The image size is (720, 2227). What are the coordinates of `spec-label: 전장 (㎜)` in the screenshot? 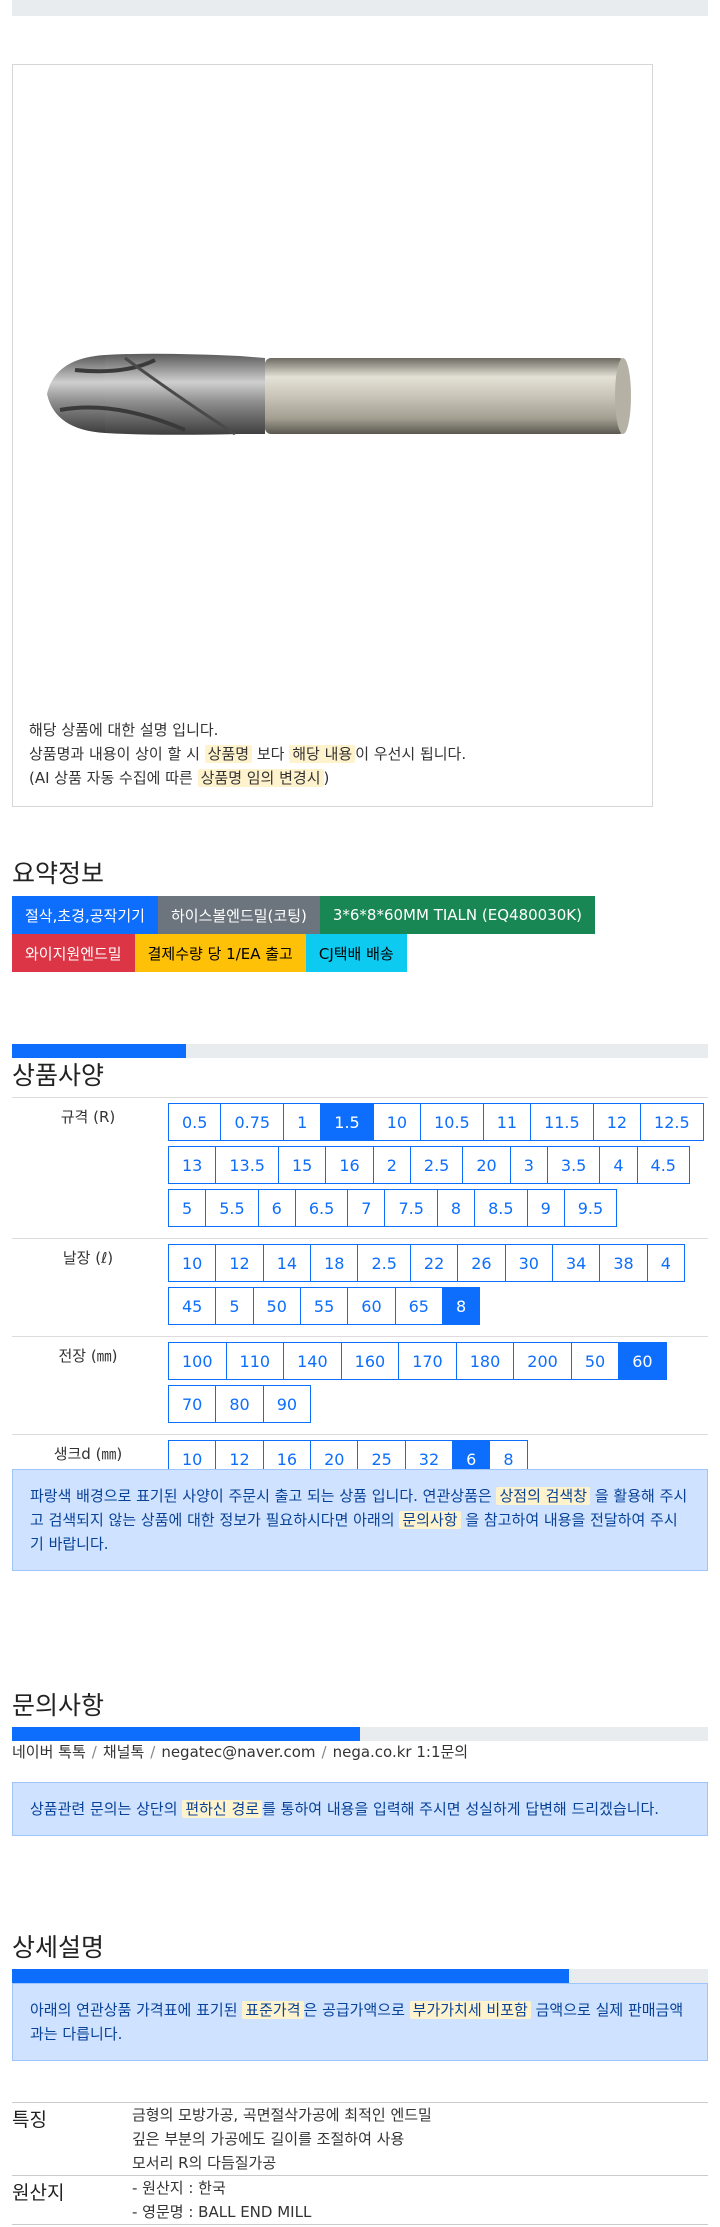 It's located at (88, 1356).